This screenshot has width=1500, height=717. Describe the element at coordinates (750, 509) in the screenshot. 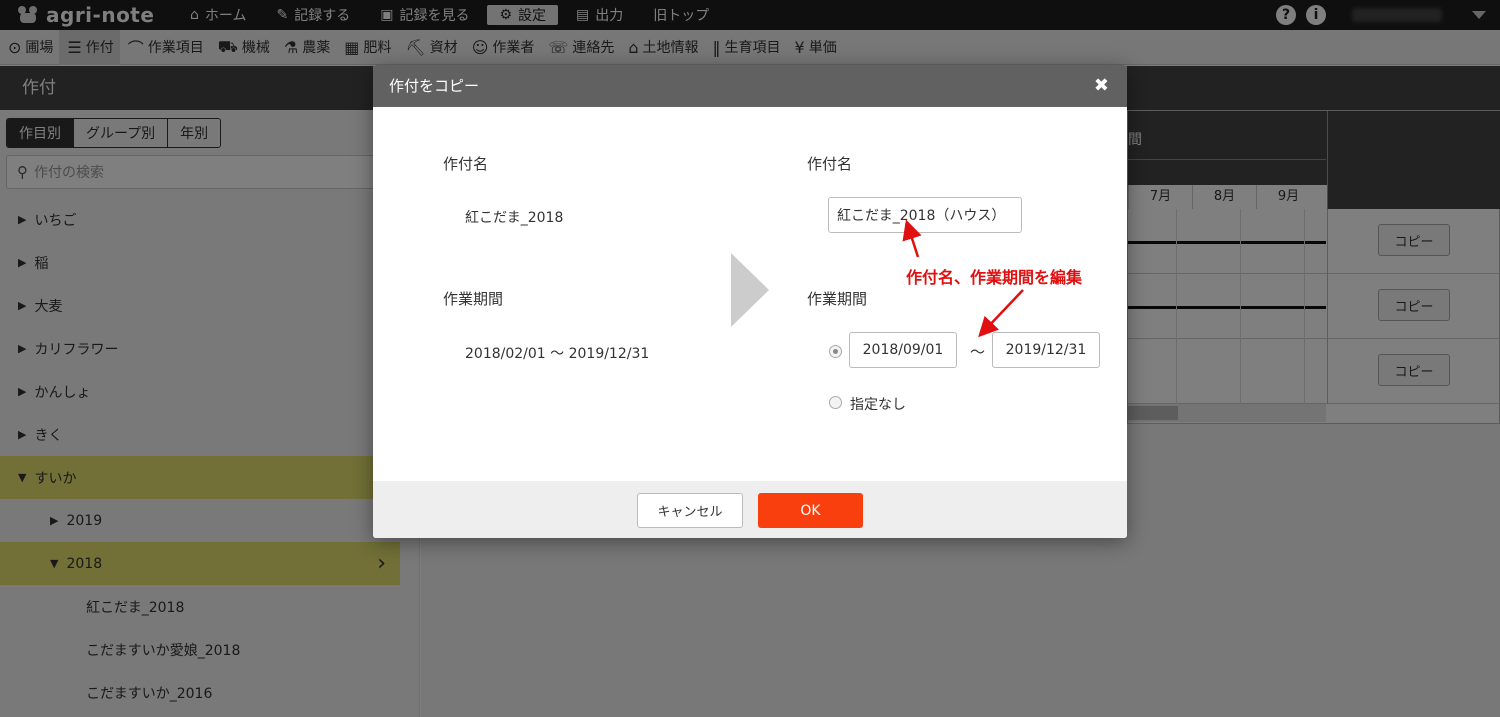

I see `dialog-footer: キャンセル OK` at that location.